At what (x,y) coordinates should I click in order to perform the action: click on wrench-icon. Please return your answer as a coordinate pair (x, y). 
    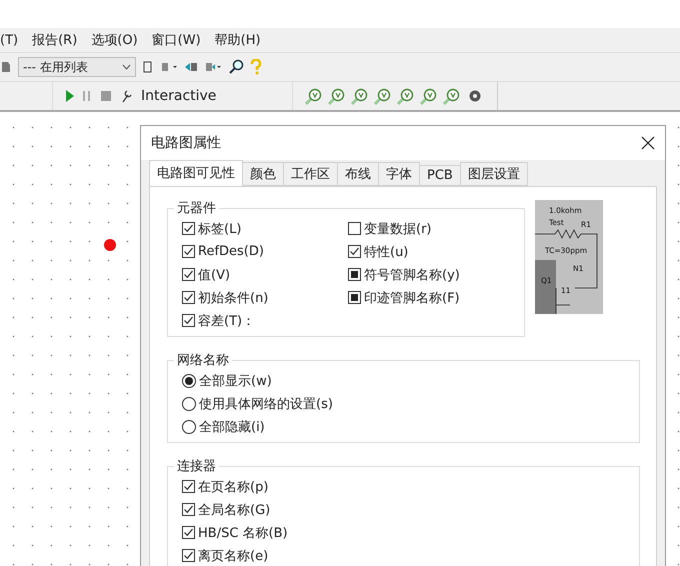
    Looking at the image, I should click on (127, 96).